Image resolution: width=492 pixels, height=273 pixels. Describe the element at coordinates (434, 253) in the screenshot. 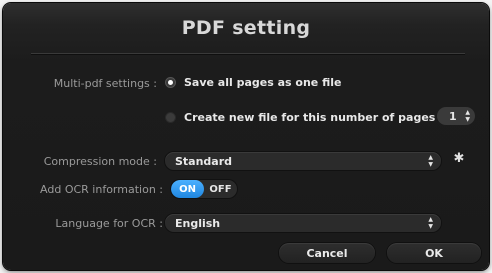

I see `ok-button: OK` at that location.